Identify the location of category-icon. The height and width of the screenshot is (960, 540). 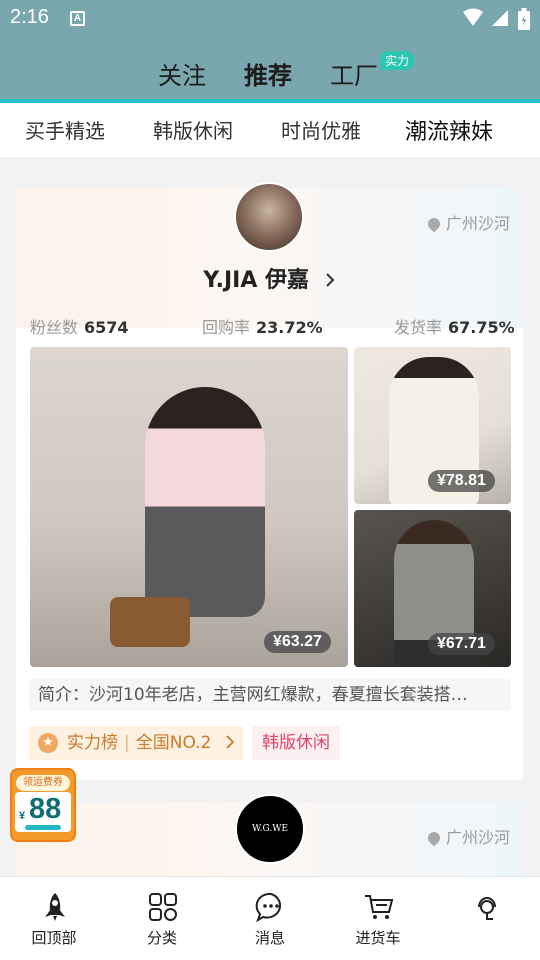
(163, 907).